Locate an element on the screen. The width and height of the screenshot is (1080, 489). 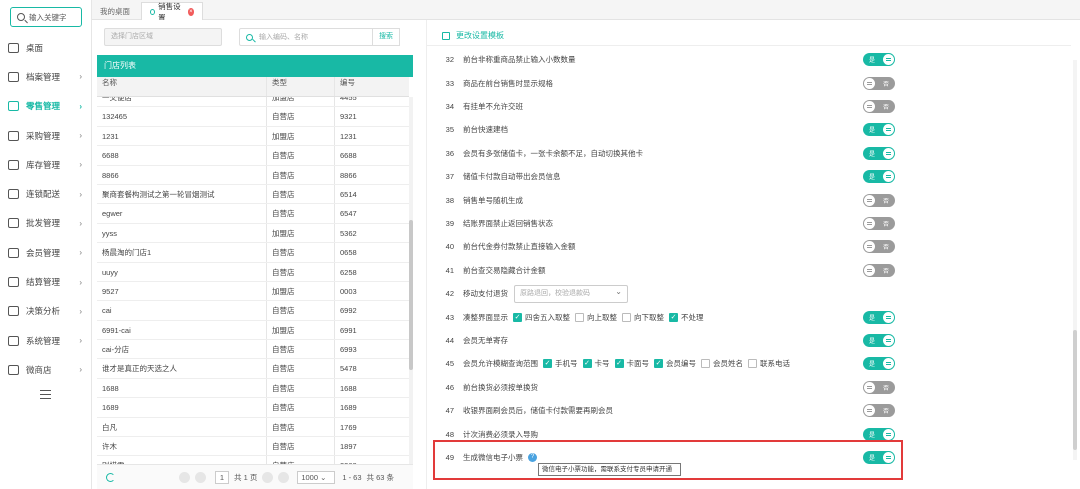
table-row: 1688 自营店 1688 is located at coordinates (253, 388).